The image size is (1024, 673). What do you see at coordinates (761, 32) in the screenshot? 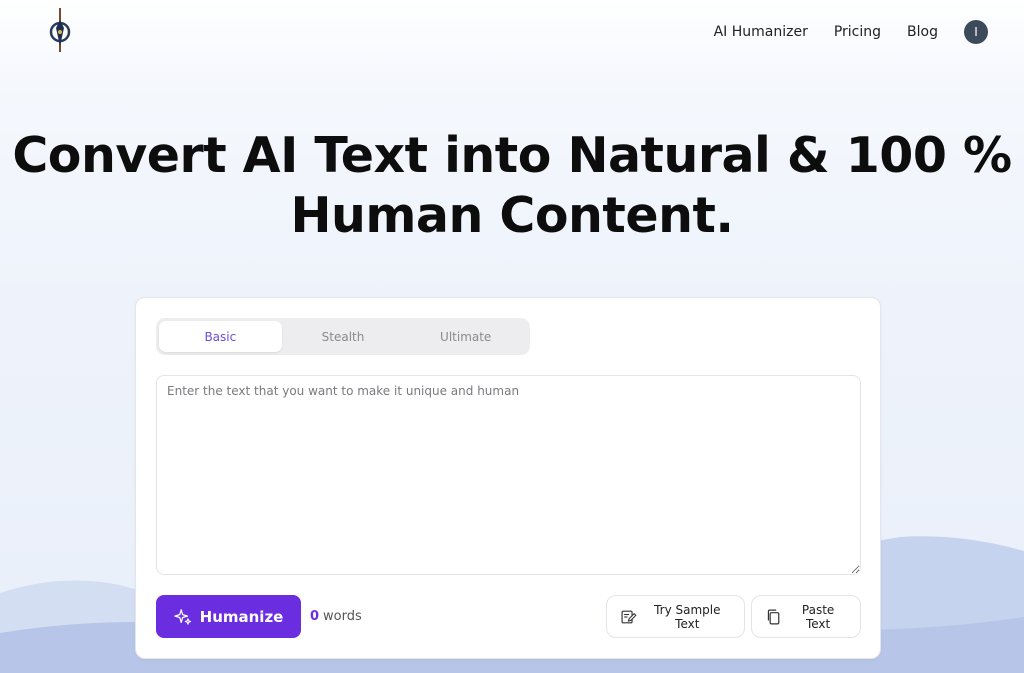
I see `nav-ai-humanizer: AI Humanizer` at bounding box center [761, 32].